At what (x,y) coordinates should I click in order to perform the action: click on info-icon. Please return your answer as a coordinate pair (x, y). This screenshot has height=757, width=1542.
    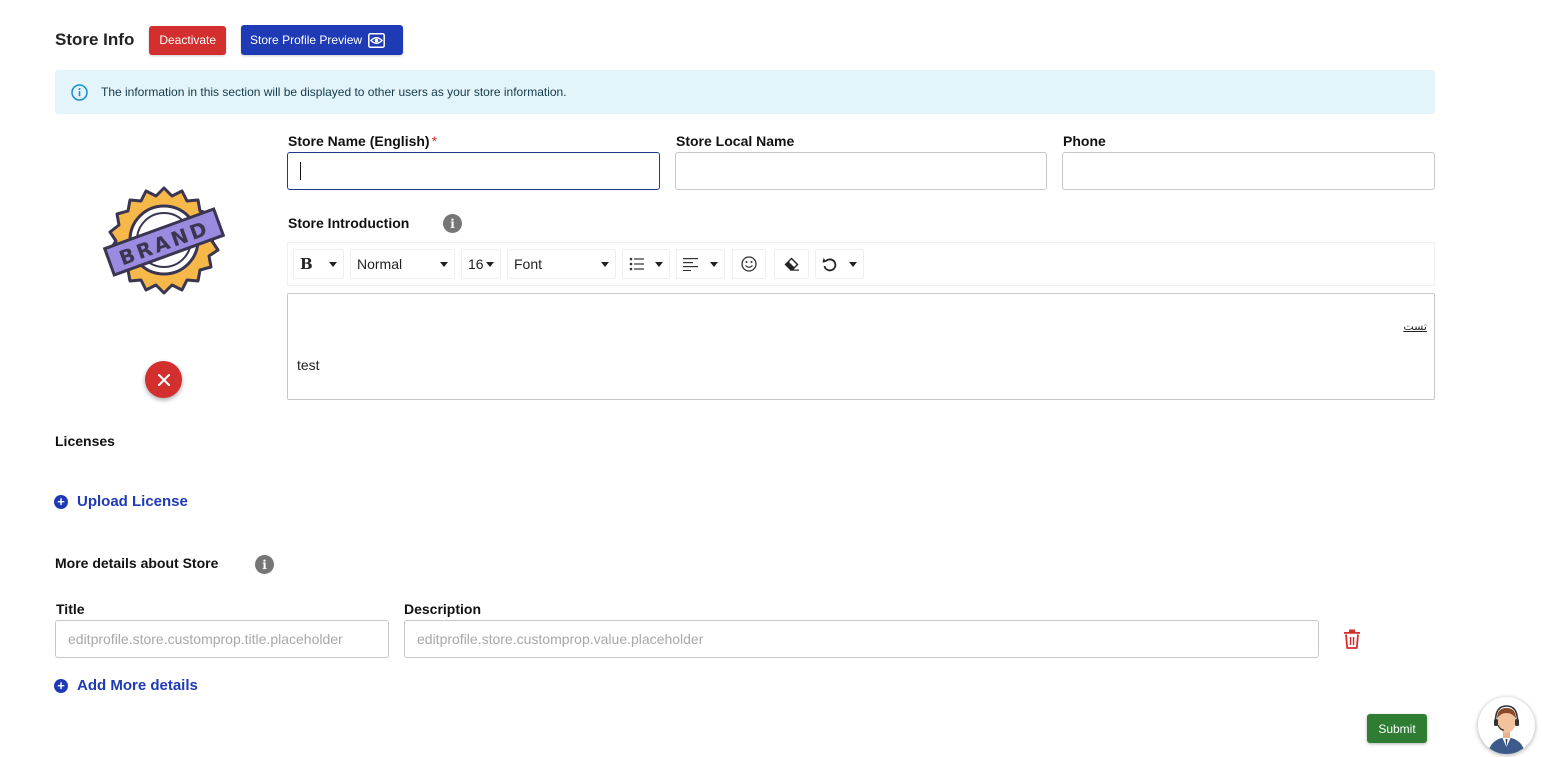
    Looking at the image, I should click on (79, 92).